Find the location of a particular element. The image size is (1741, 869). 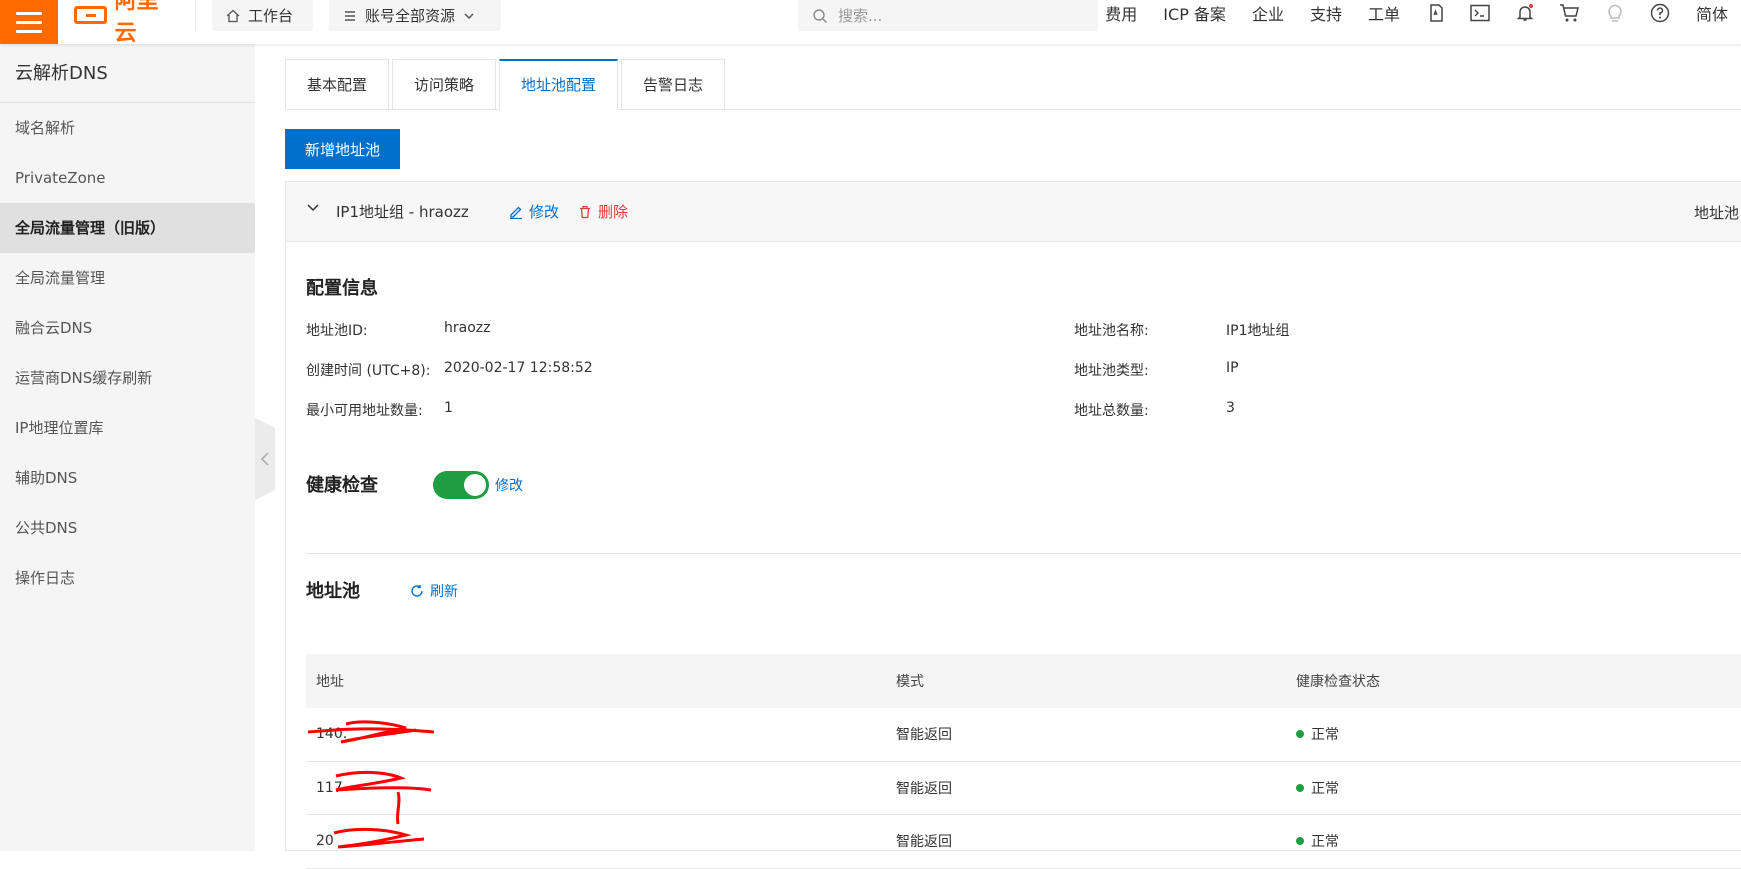

top-nav: 费用 ICP 备案 企业 支持 工单 简体 is located at coordinates (1416, 13).